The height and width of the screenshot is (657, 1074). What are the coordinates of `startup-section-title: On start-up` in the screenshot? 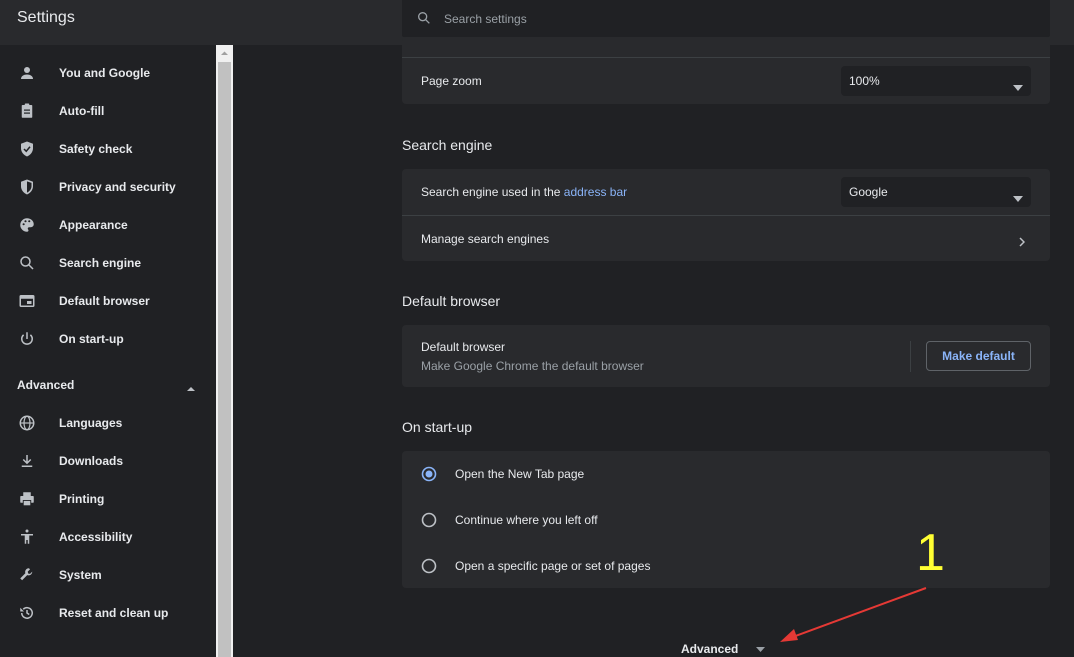 It's located at (437, 427).